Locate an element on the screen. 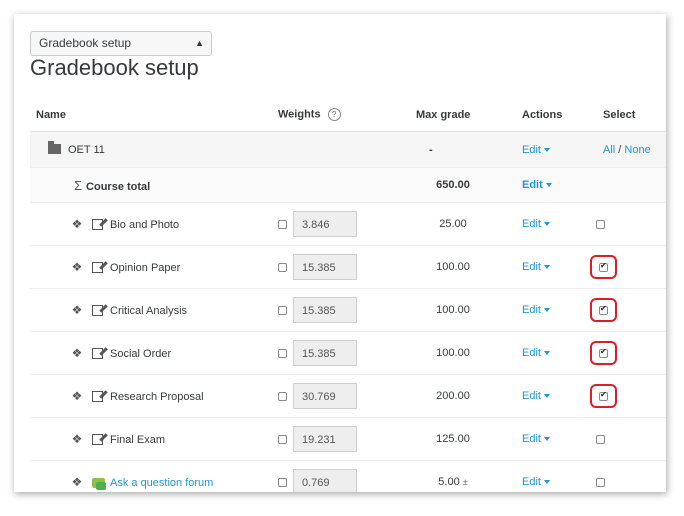 The width and height of the screenshot is (684, 516). column-header-max-grade-label: Max grade is located at coordinates (443, 114).